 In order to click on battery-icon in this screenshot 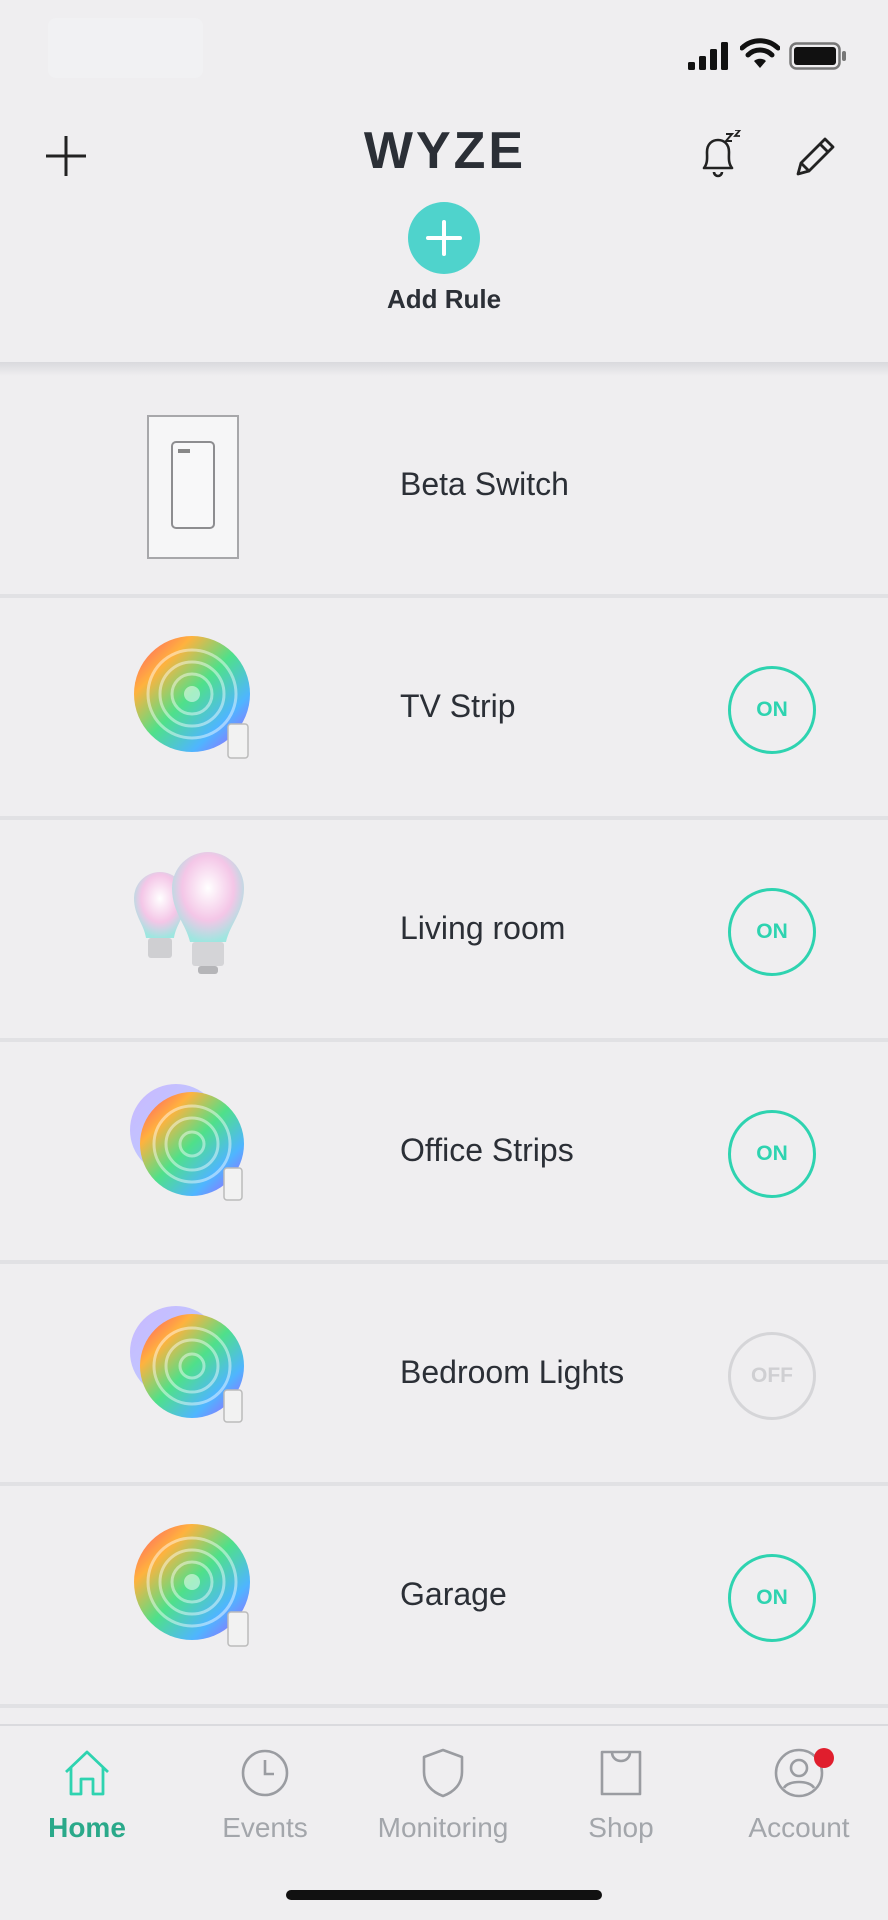, I will do `click(817, 56)`.